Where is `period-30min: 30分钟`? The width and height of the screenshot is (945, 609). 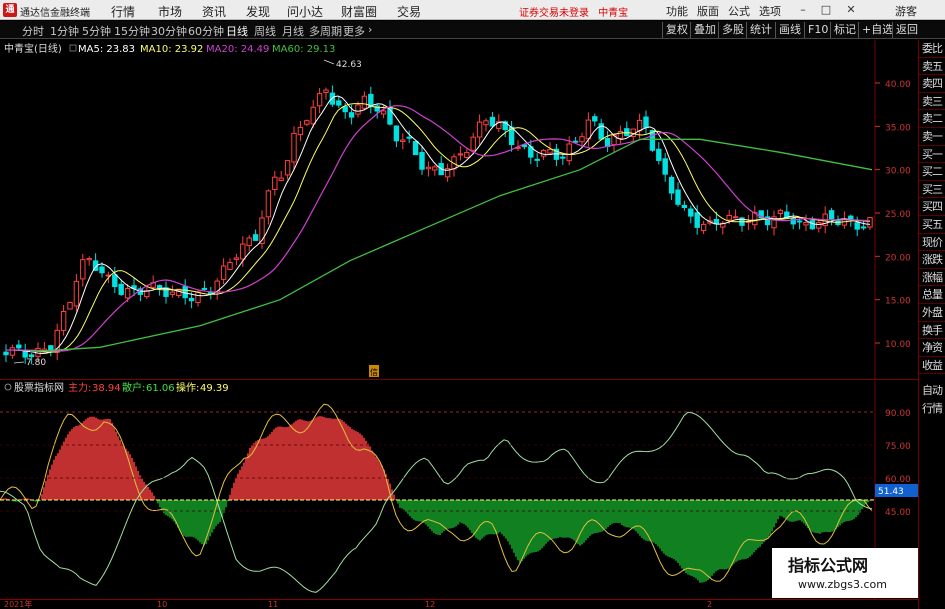 period-30min: 30分钟 is located at coordinates (169, 31).